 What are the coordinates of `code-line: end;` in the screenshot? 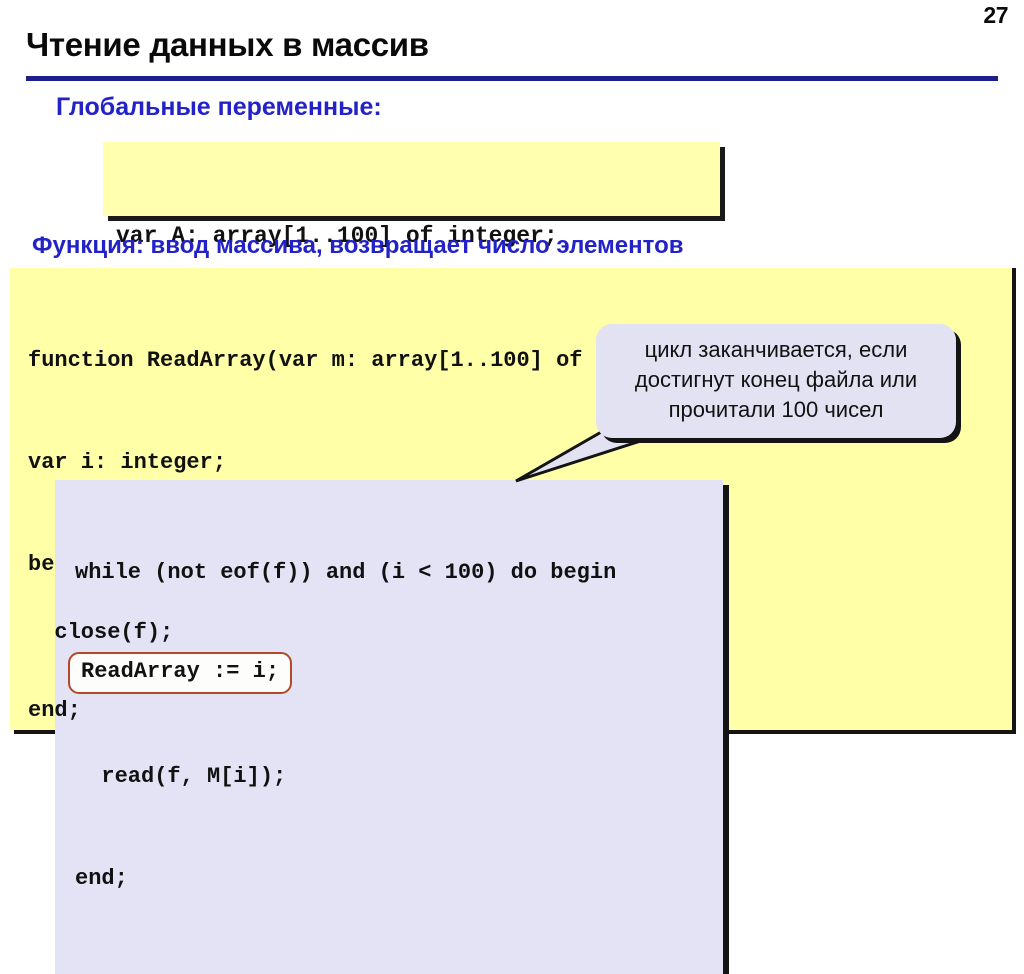 It's located at (101, 878).